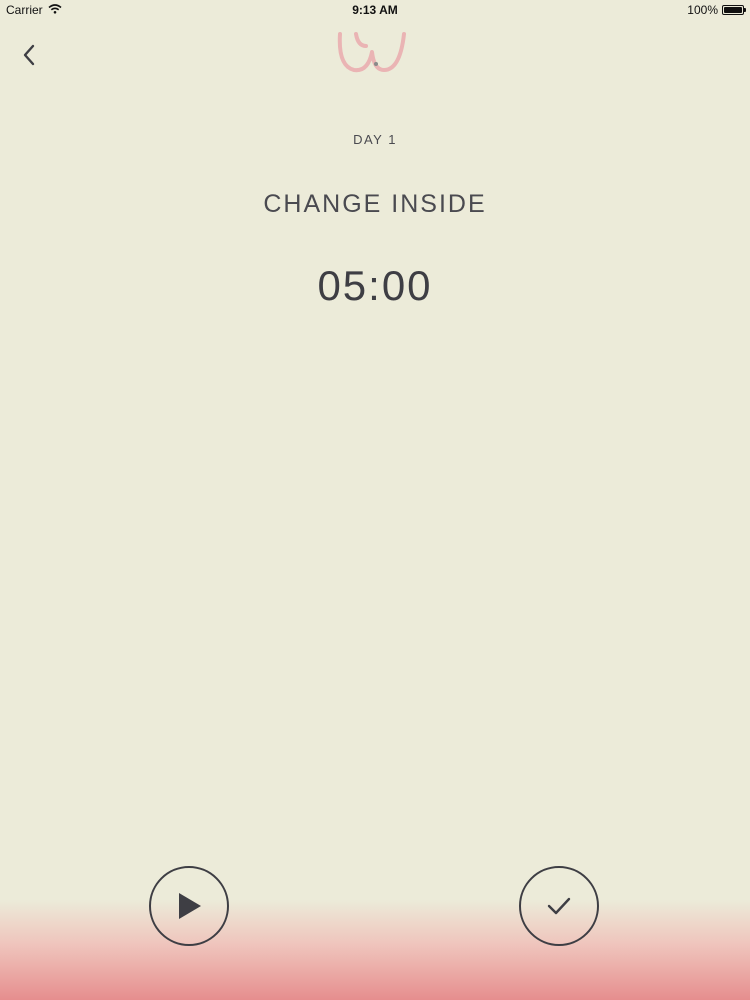 Image resolution: width=750 pixels, height=1000 pixels. Describe the element at coordinates (375, 950) in the screenshot. I see `bottom-gradient` at that location.